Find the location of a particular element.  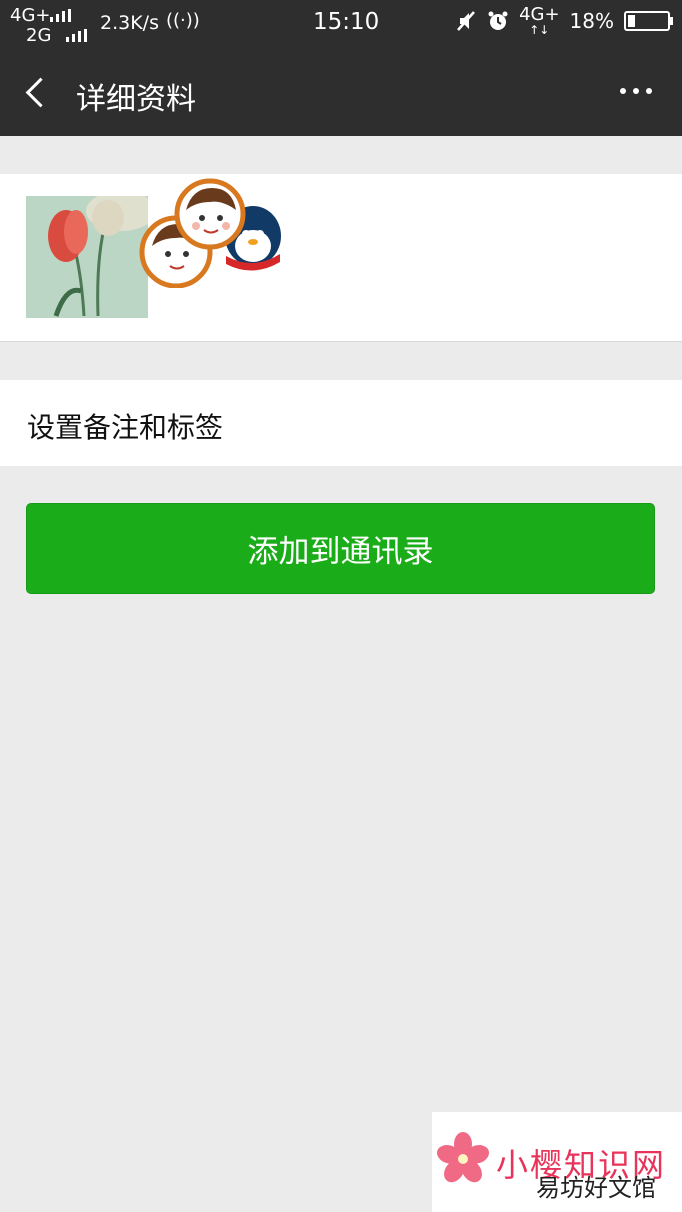

profile-card is located at coordinates (341, 258).